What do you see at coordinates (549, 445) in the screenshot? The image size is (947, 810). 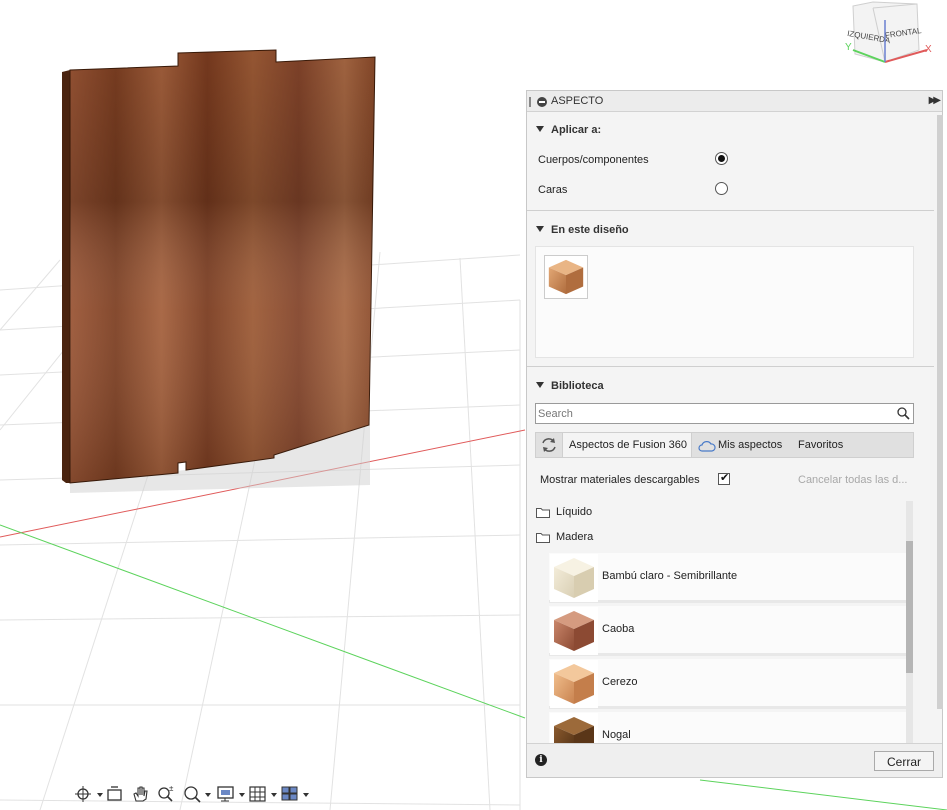 I see `refresh-icon` at bounding box center [549, 445].